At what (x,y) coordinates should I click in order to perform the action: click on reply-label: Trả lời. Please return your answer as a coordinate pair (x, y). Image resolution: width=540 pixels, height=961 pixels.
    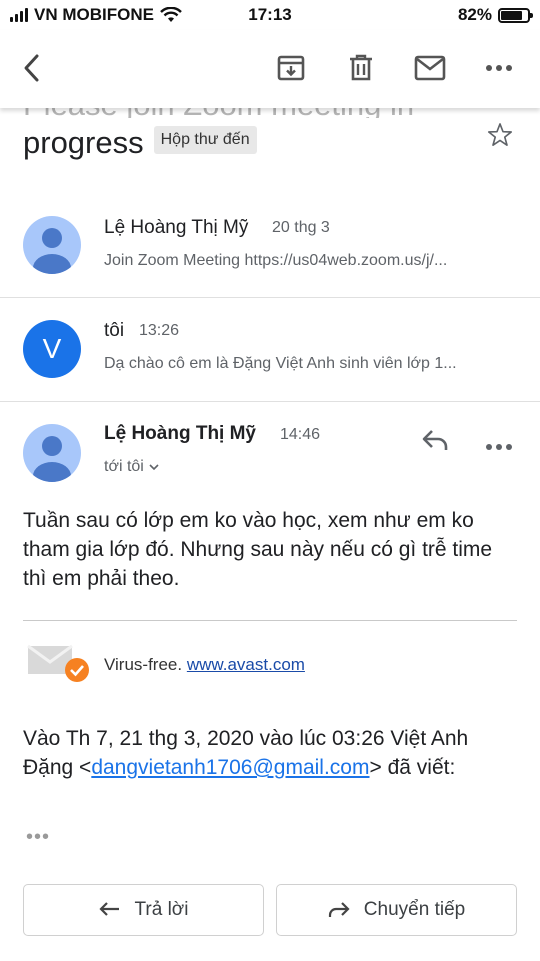
    Looking at the image, I should click on (161, 909).